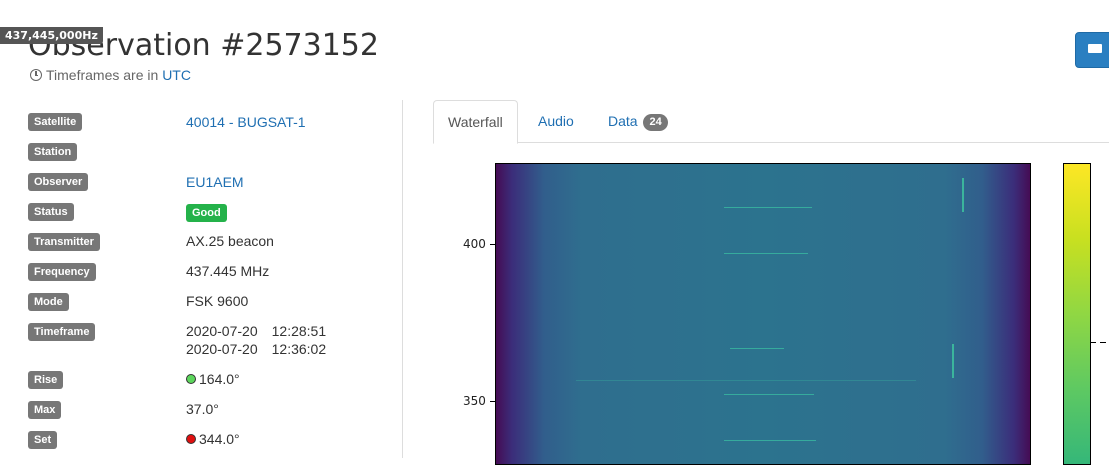 Image resolution: width=1109 pixels, height=465 pixels. Describe the element at coordinates (176, 75) in the screenshot. I see `timezone-link: UTC` at that location.